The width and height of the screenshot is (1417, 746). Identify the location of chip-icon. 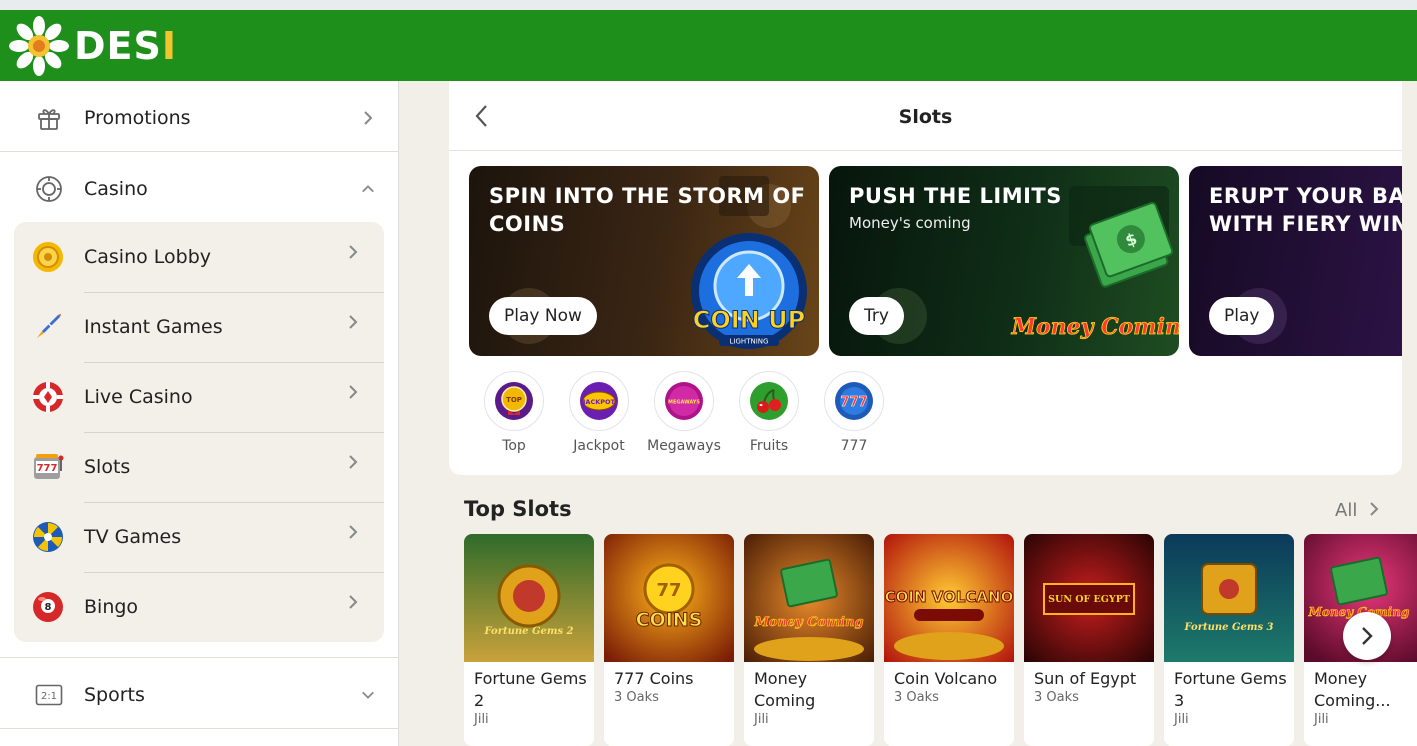
(49, 189).